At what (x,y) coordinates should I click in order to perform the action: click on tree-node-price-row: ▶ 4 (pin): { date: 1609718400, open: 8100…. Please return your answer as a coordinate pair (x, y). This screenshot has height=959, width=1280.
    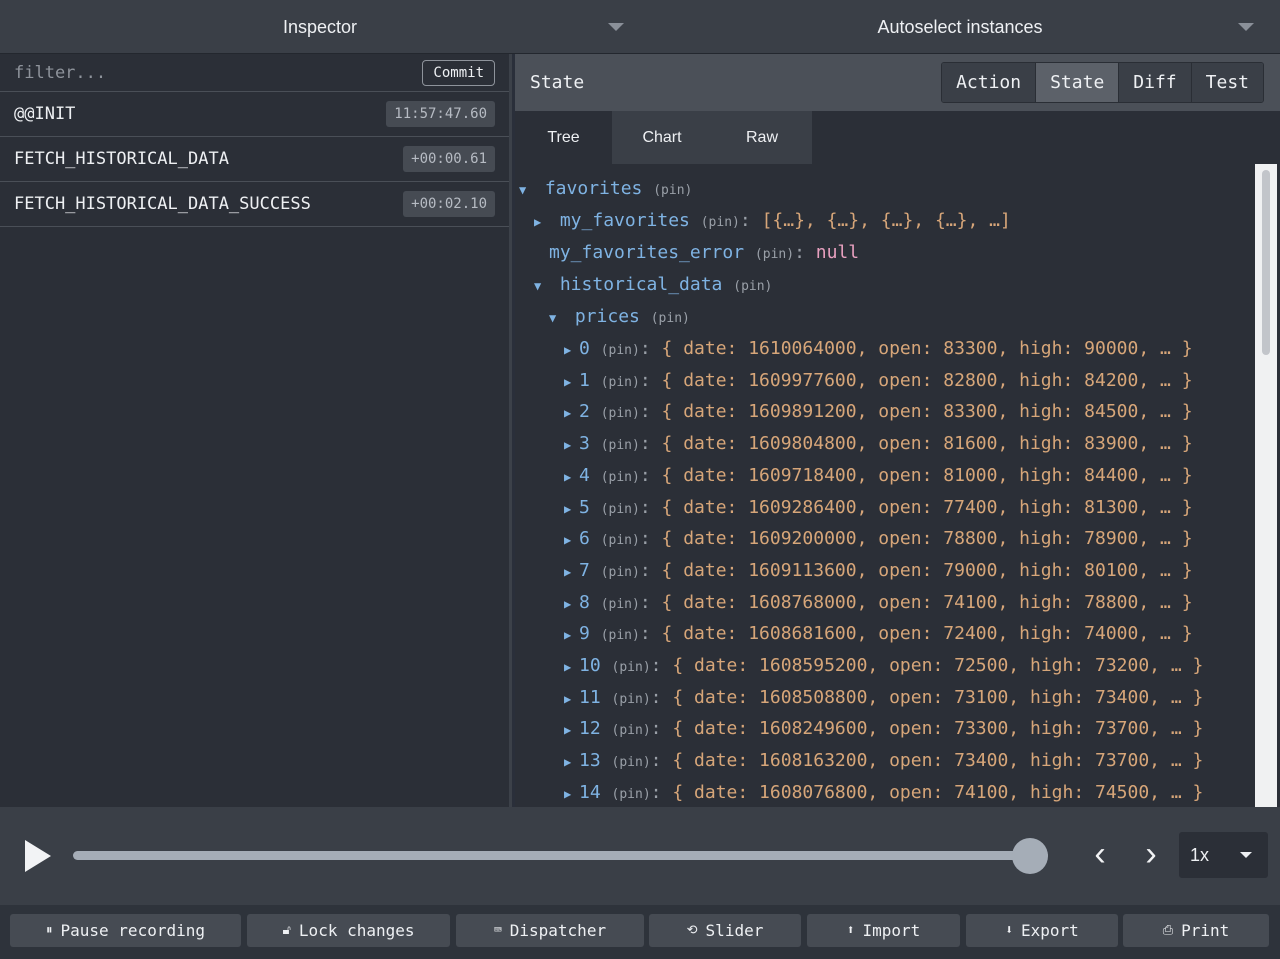
    Looking at the image, I should click on (878, 476).